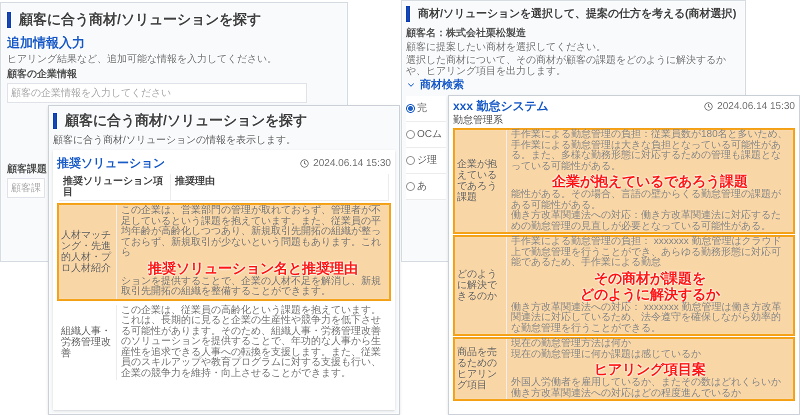  What do you see at coordinates (42, 75) in the screenshot?
I see `field-label: 顧客の企業情報` at bounding box center [42, 75].